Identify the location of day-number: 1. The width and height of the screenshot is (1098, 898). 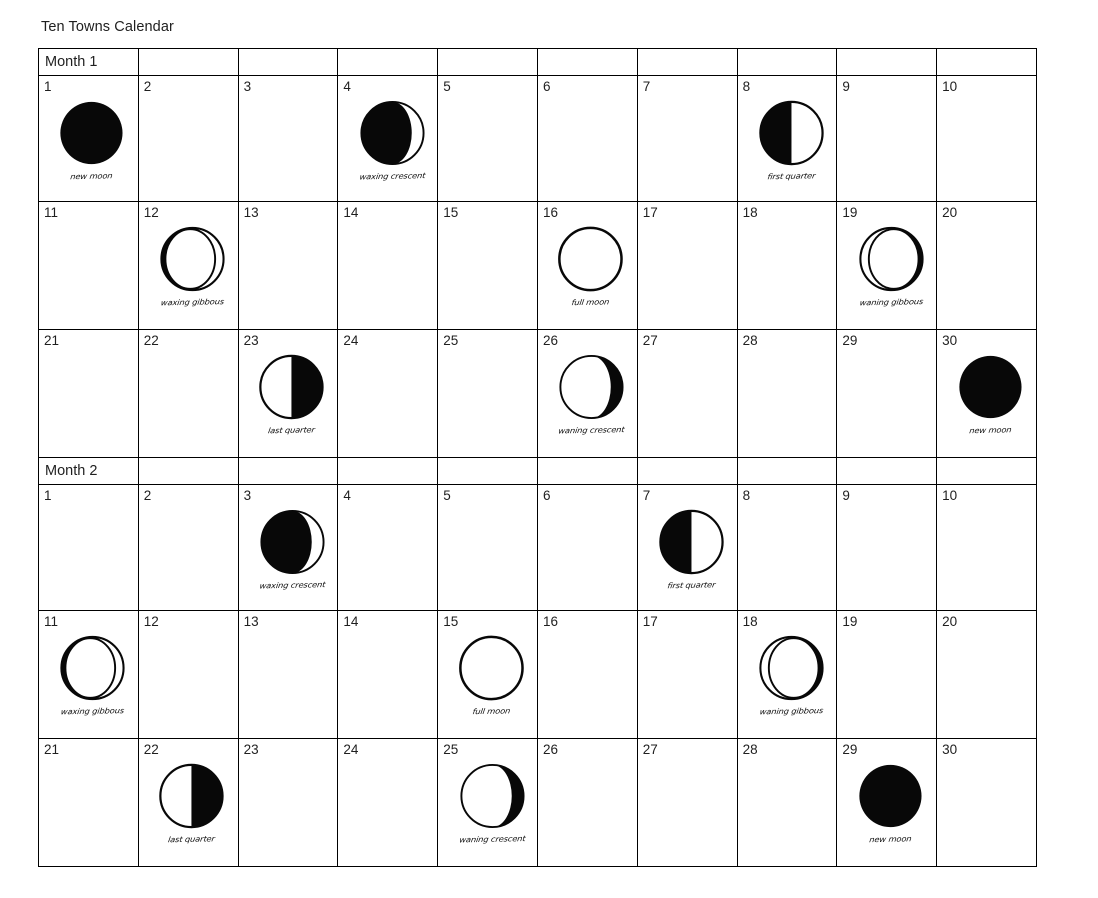
(48, 86).